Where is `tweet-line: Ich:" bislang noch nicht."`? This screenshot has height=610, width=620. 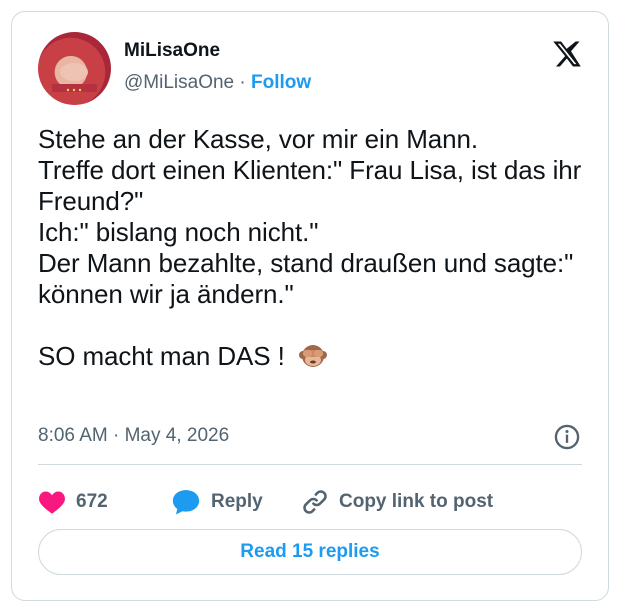
tweet-line: Ich:" bislang noch nicht." is located at coordinates (178, 232).